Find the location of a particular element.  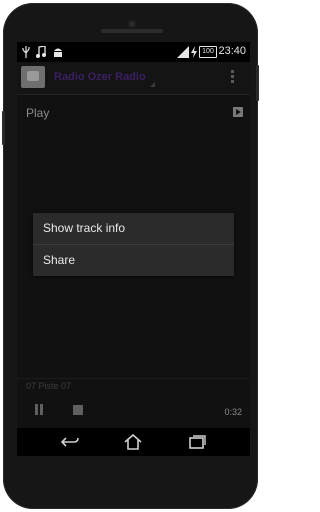

back-icon is located at coordinates (70, 442).